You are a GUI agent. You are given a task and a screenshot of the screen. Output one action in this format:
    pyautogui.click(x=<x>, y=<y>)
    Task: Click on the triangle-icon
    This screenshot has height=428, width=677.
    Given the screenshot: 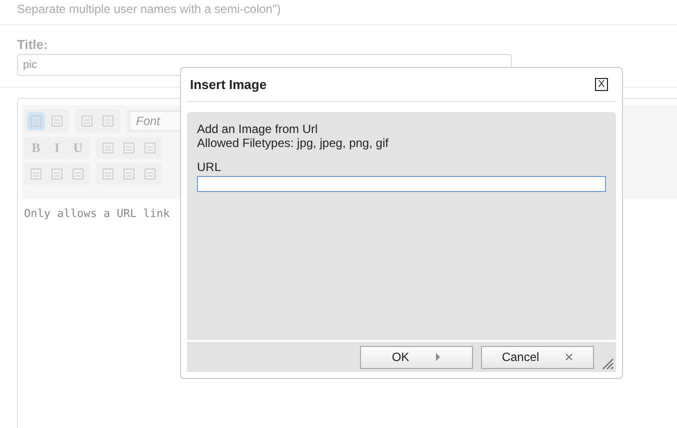 What is the action you would take?
    pyautogui.click(x=438, y=357)
    